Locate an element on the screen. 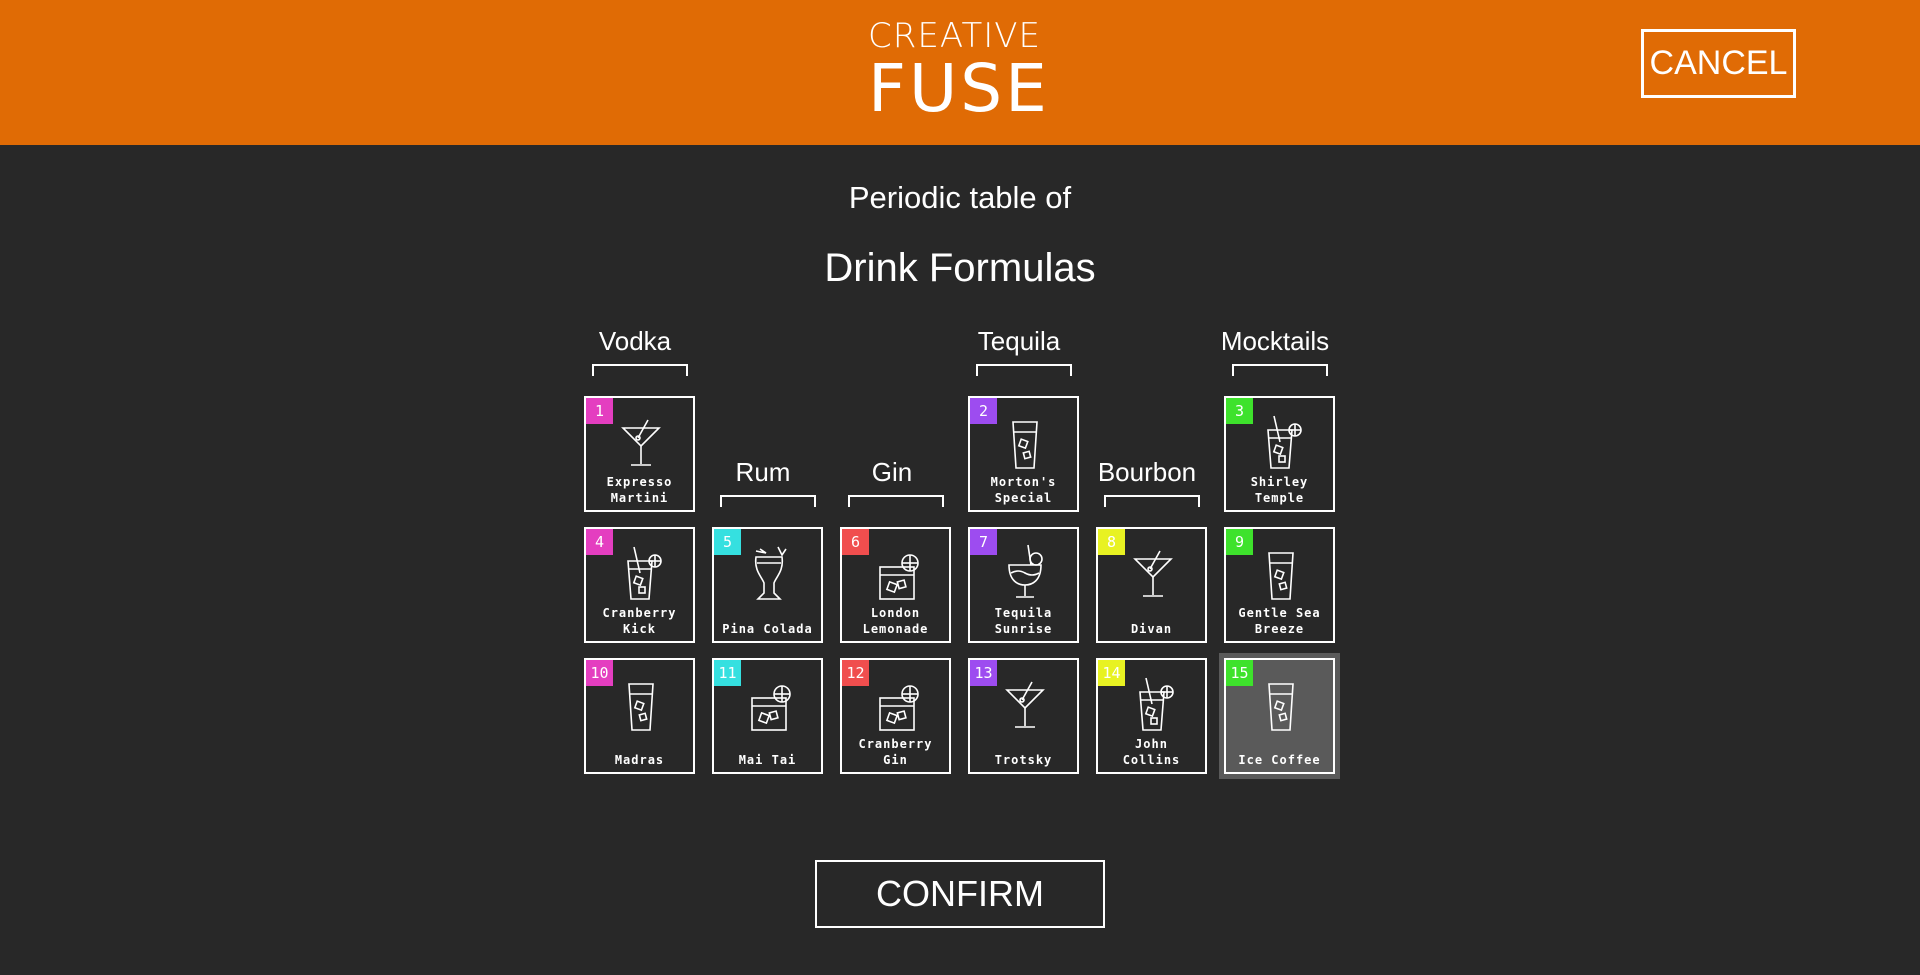  drink-name-line2: Ice Coffee is located at coordinates (1279, 760).